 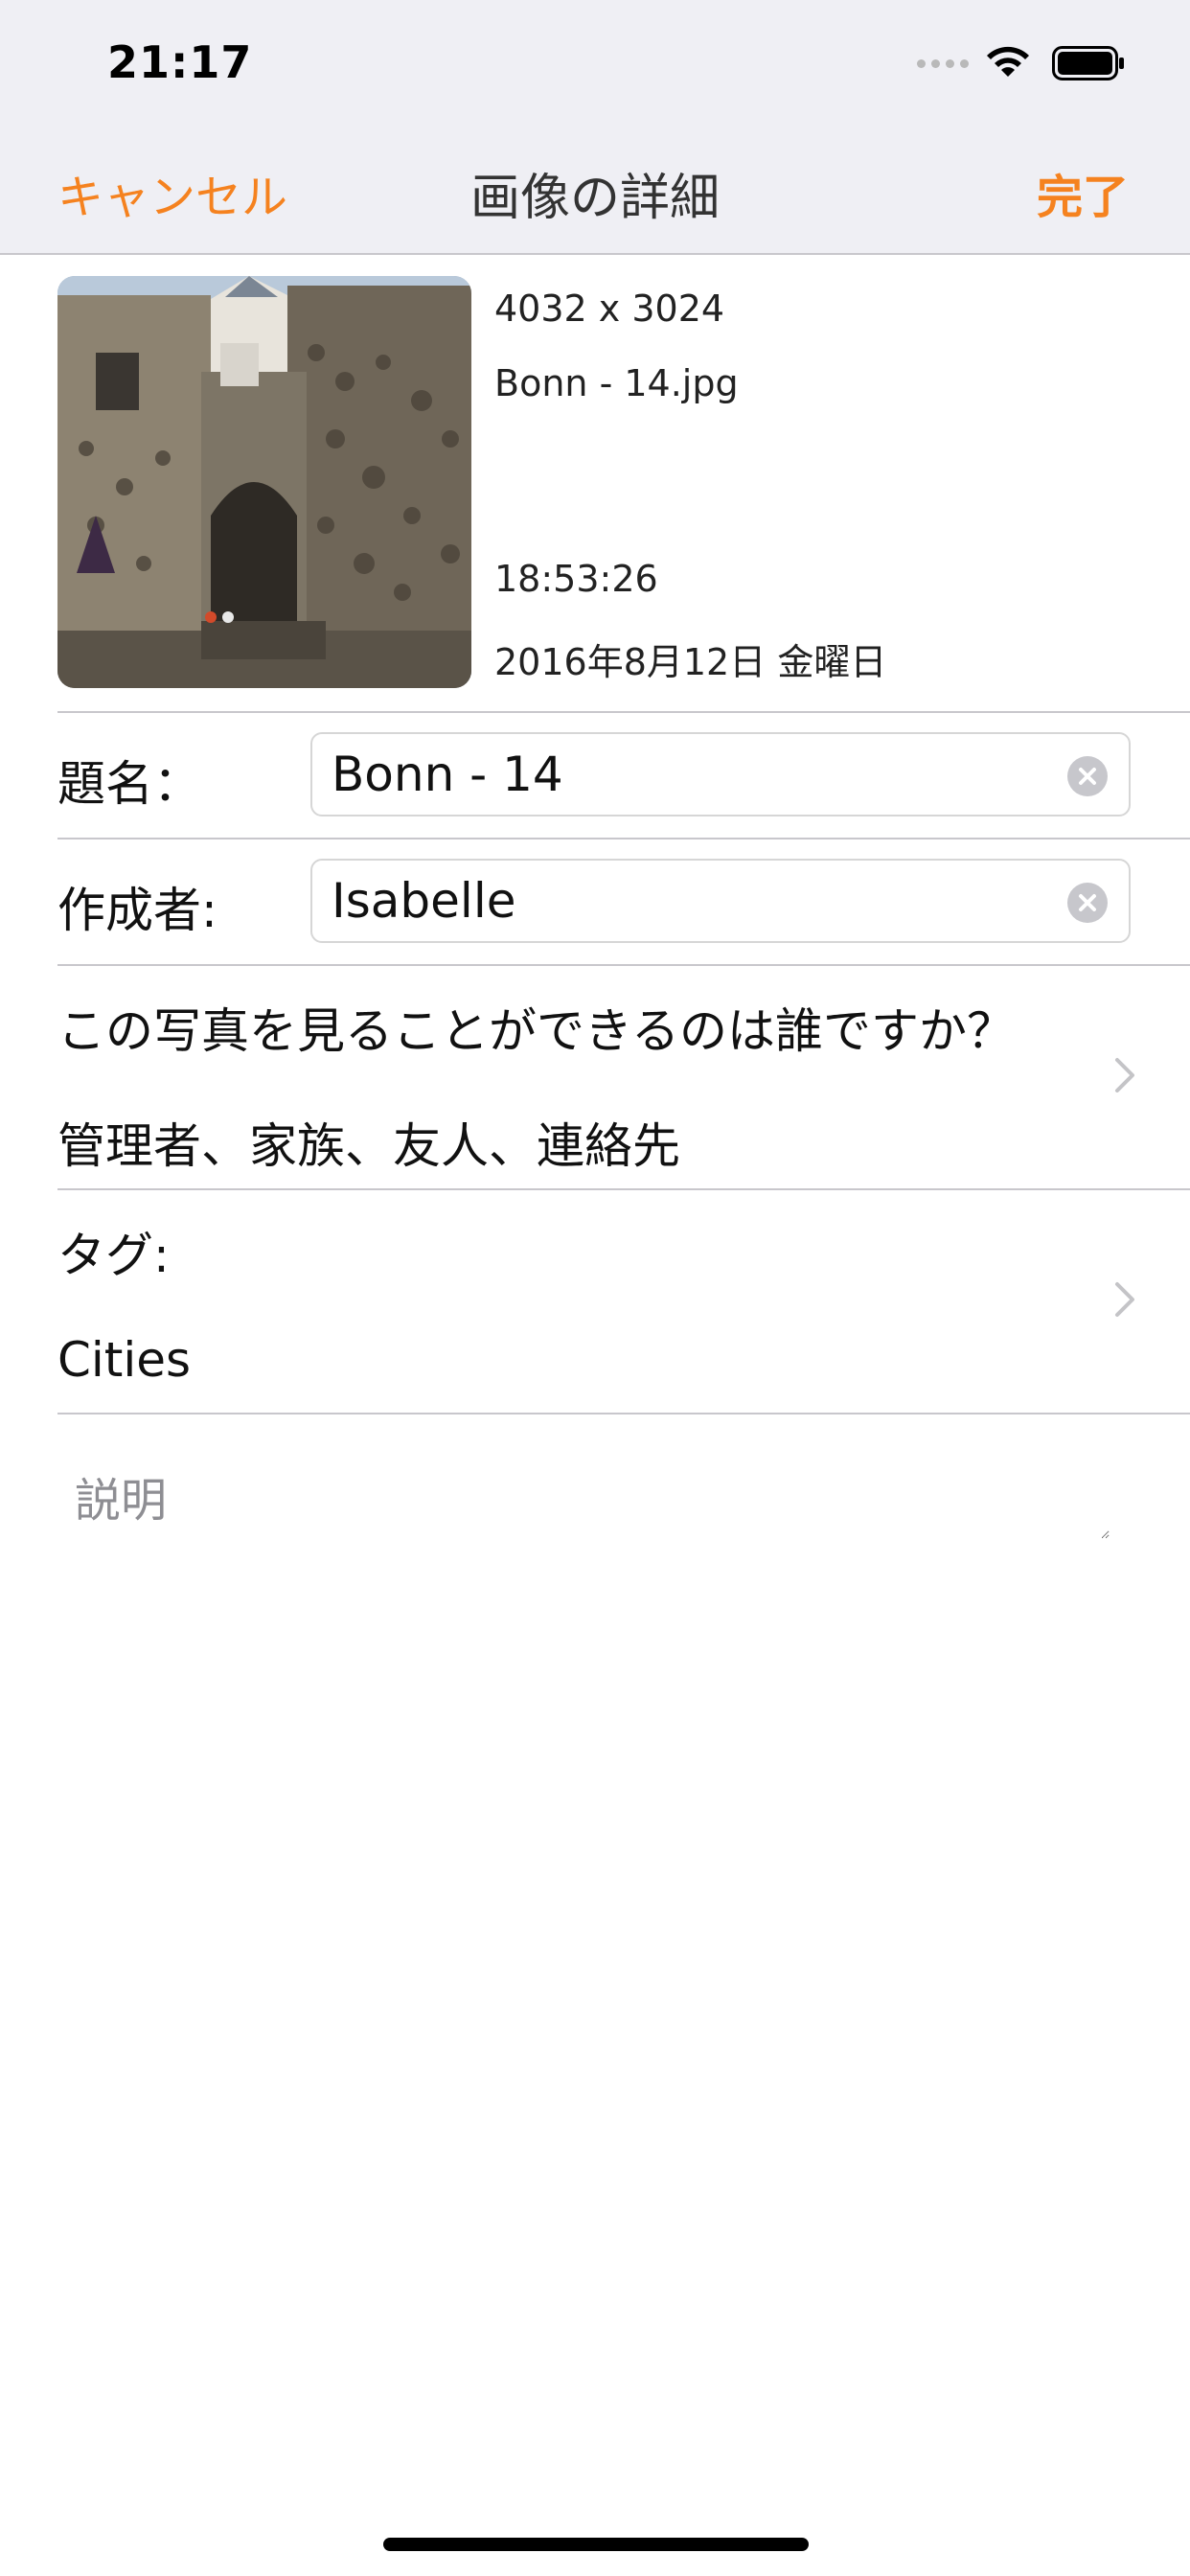 I want to click on image-thumbnail, so click(x=264, y=482).